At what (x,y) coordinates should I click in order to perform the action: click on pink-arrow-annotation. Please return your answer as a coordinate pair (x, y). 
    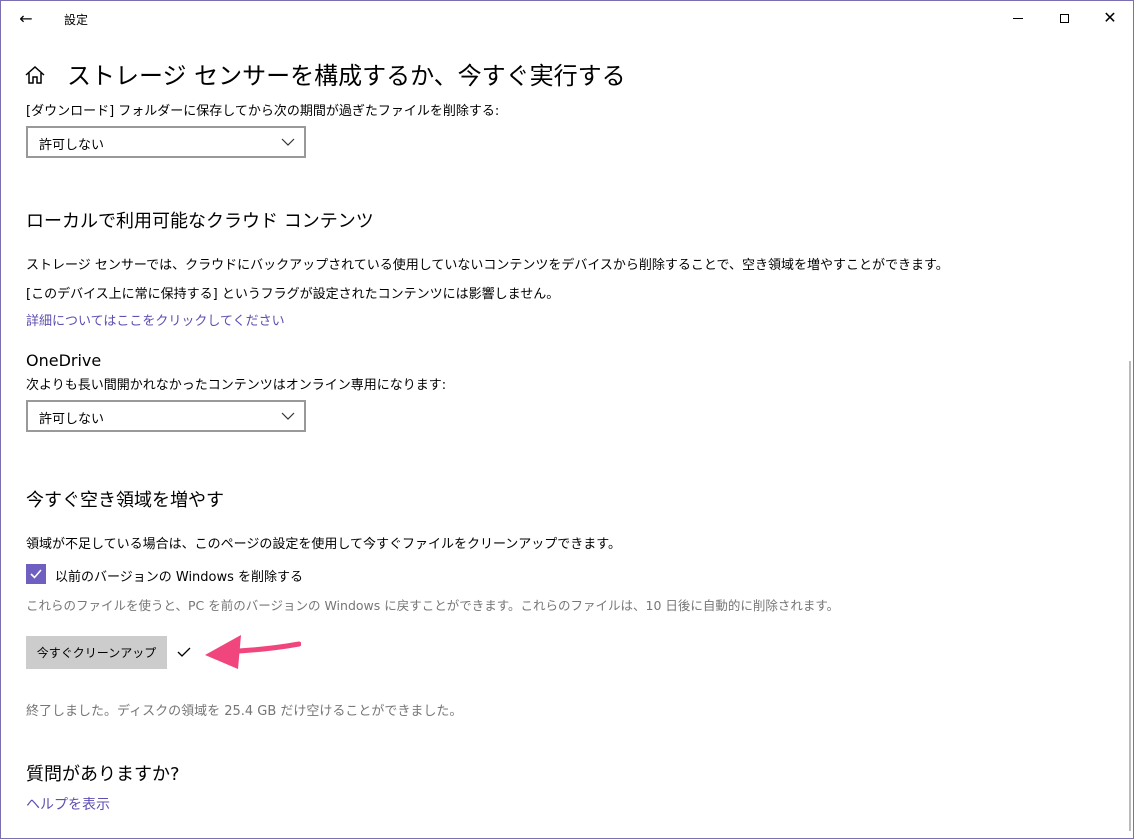
    Looking at the image, I should click on (253, 652).